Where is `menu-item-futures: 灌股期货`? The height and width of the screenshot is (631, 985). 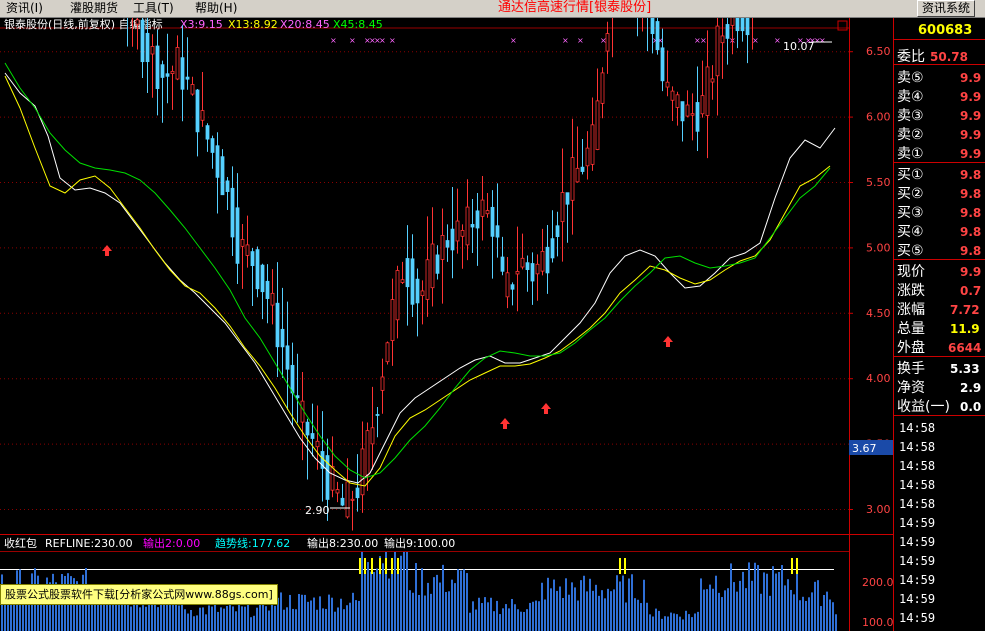
menu-item-futures: 灌股期货 is located at coordinates (94, 8).